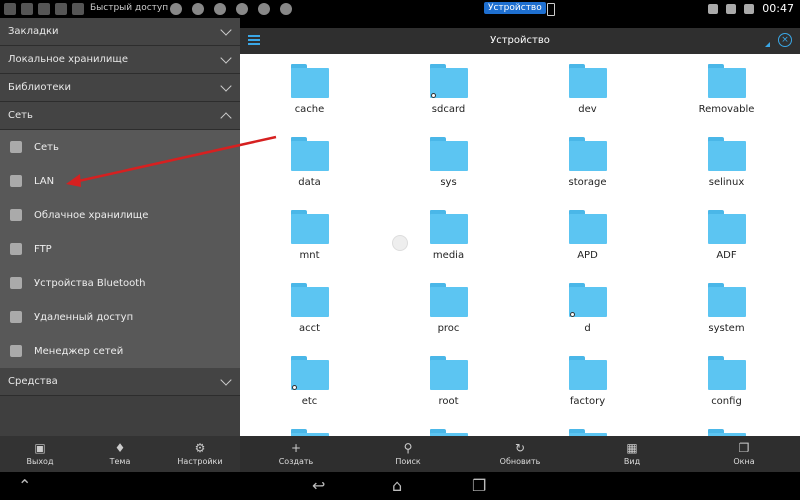  I want to click on folder-item: system, so click(726, 309).